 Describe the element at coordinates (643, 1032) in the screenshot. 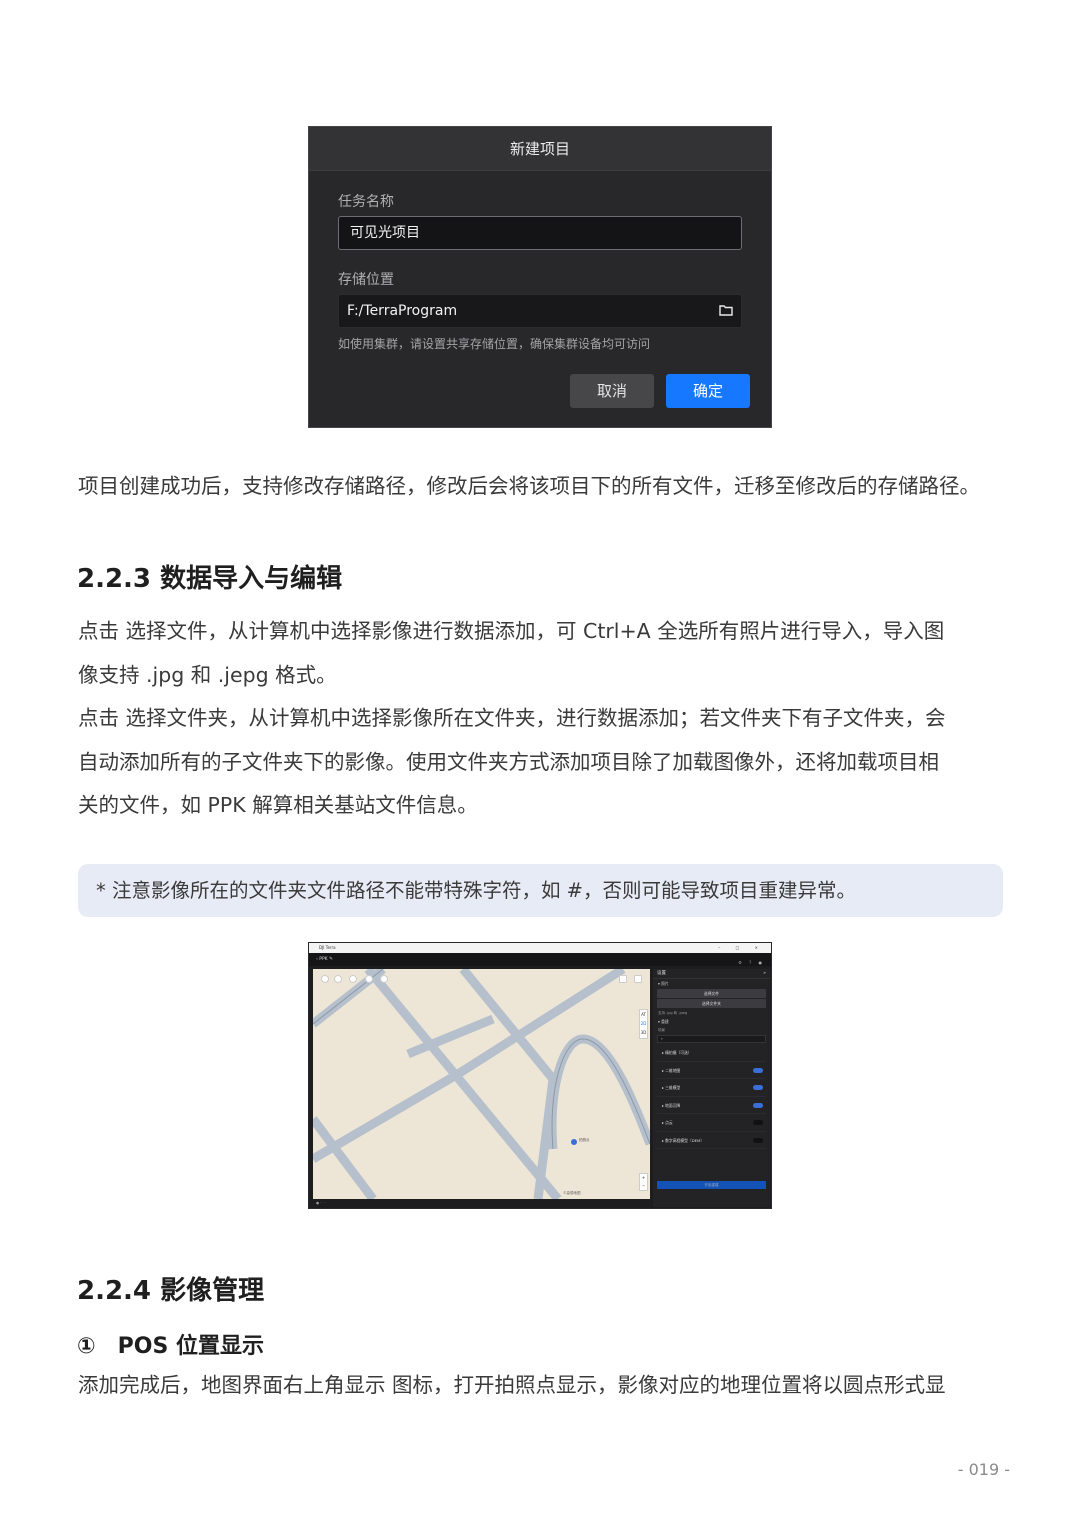

I see `view-mode-3d: 3D` at that location.